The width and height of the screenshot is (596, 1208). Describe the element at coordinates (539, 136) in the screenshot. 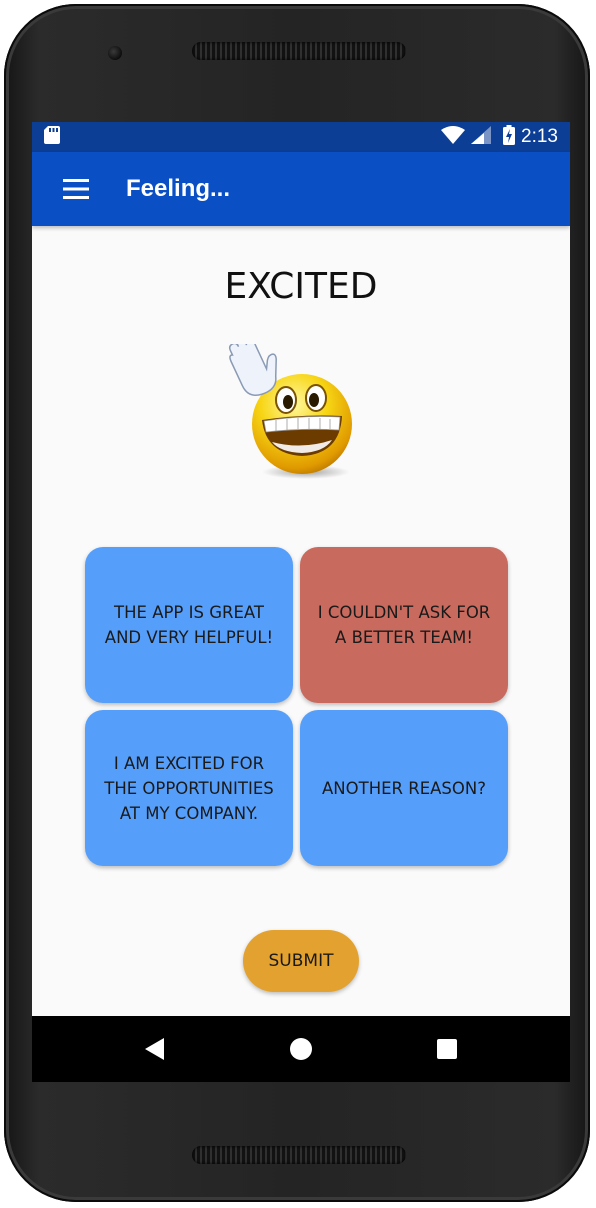

I see `status-time: 2:13` at that location.